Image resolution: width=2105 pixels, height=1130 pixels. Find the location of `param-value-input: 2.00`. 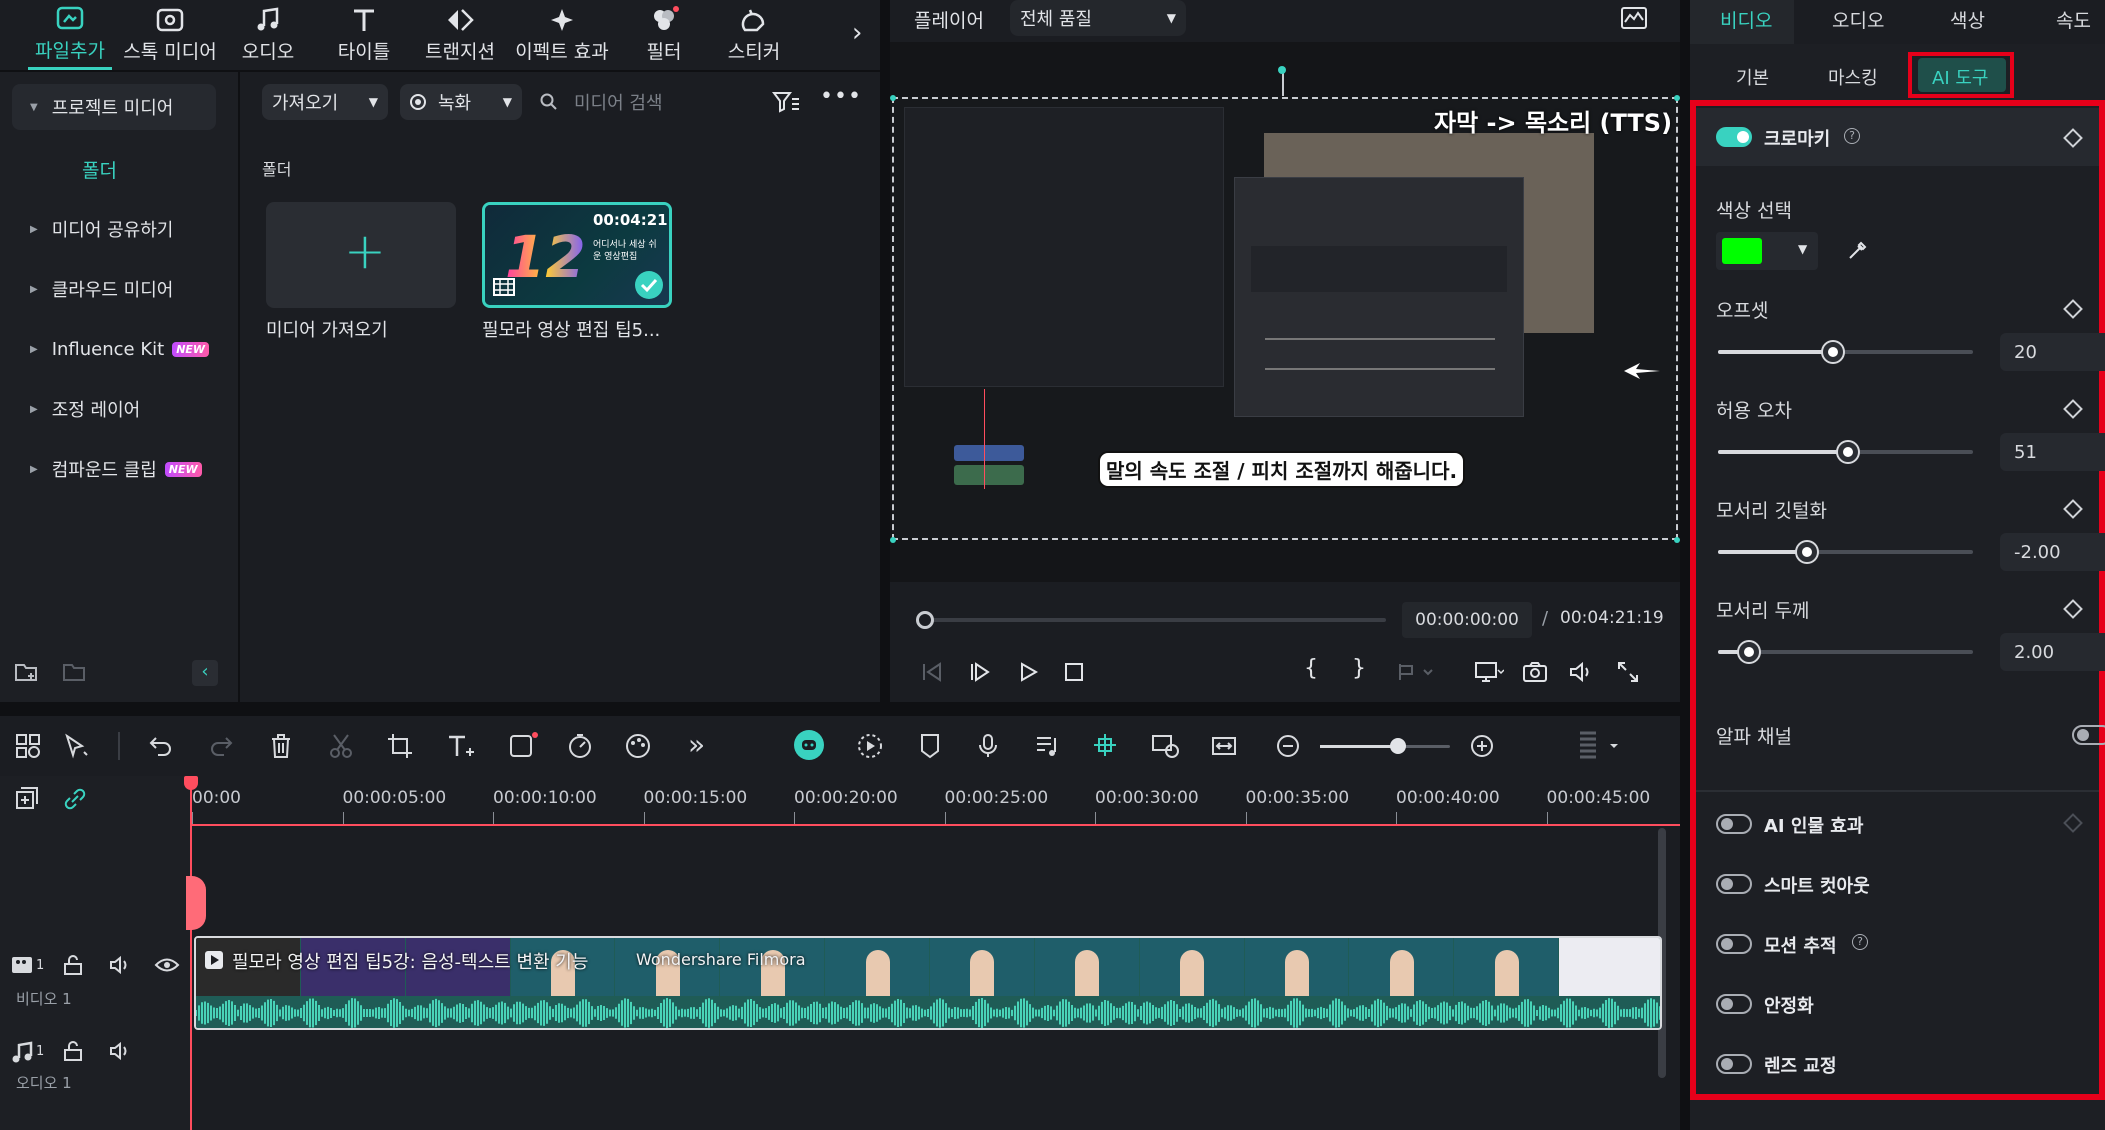

param-value-input: 2.00 is located at coordinates (2052, 652).